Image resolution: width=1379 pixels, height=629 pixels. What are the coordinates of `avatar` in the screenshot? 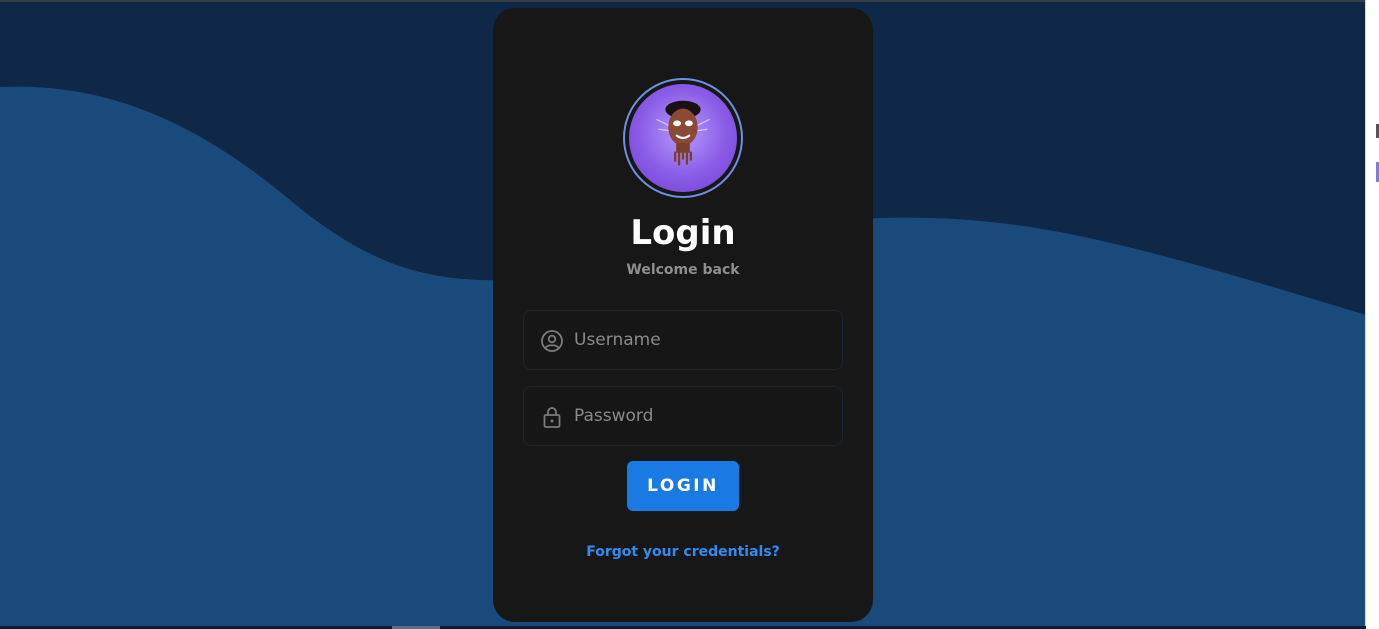 It's located at (683, 138).